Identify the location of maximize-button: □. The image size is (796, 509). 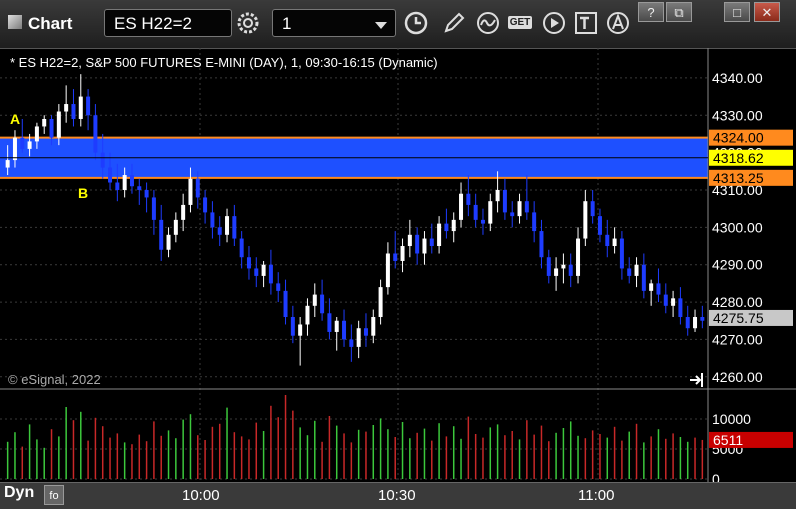
(737, 12).